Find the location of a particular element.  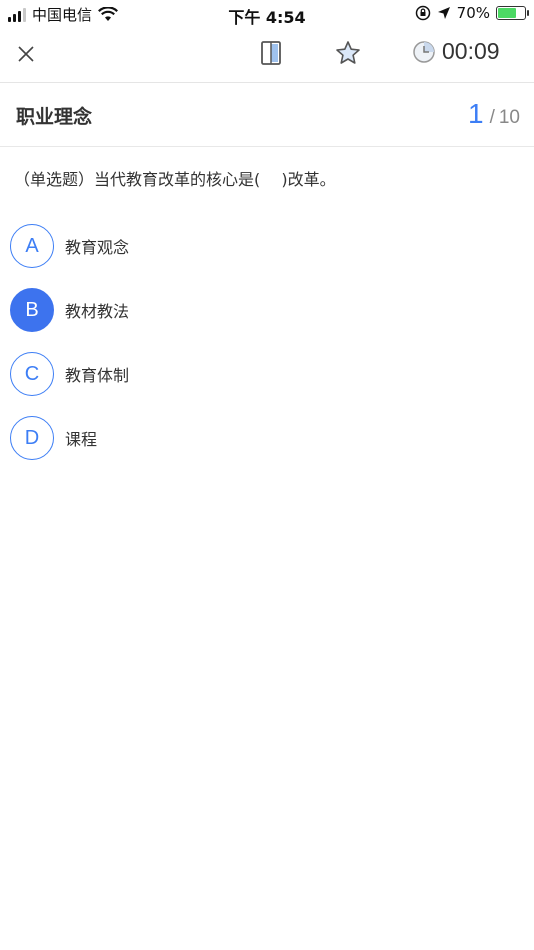

star-icon is located at coordinates (348, 53).